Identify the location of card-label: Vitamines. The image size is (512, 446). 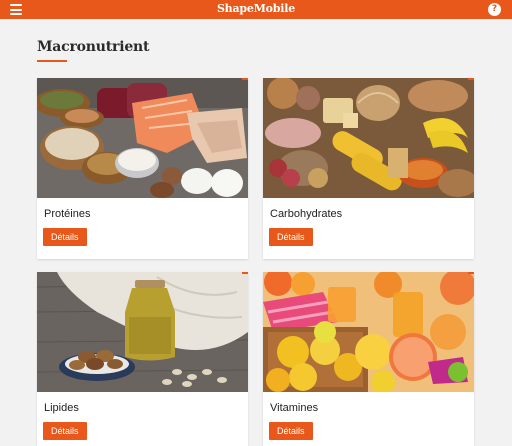
(294, 408).